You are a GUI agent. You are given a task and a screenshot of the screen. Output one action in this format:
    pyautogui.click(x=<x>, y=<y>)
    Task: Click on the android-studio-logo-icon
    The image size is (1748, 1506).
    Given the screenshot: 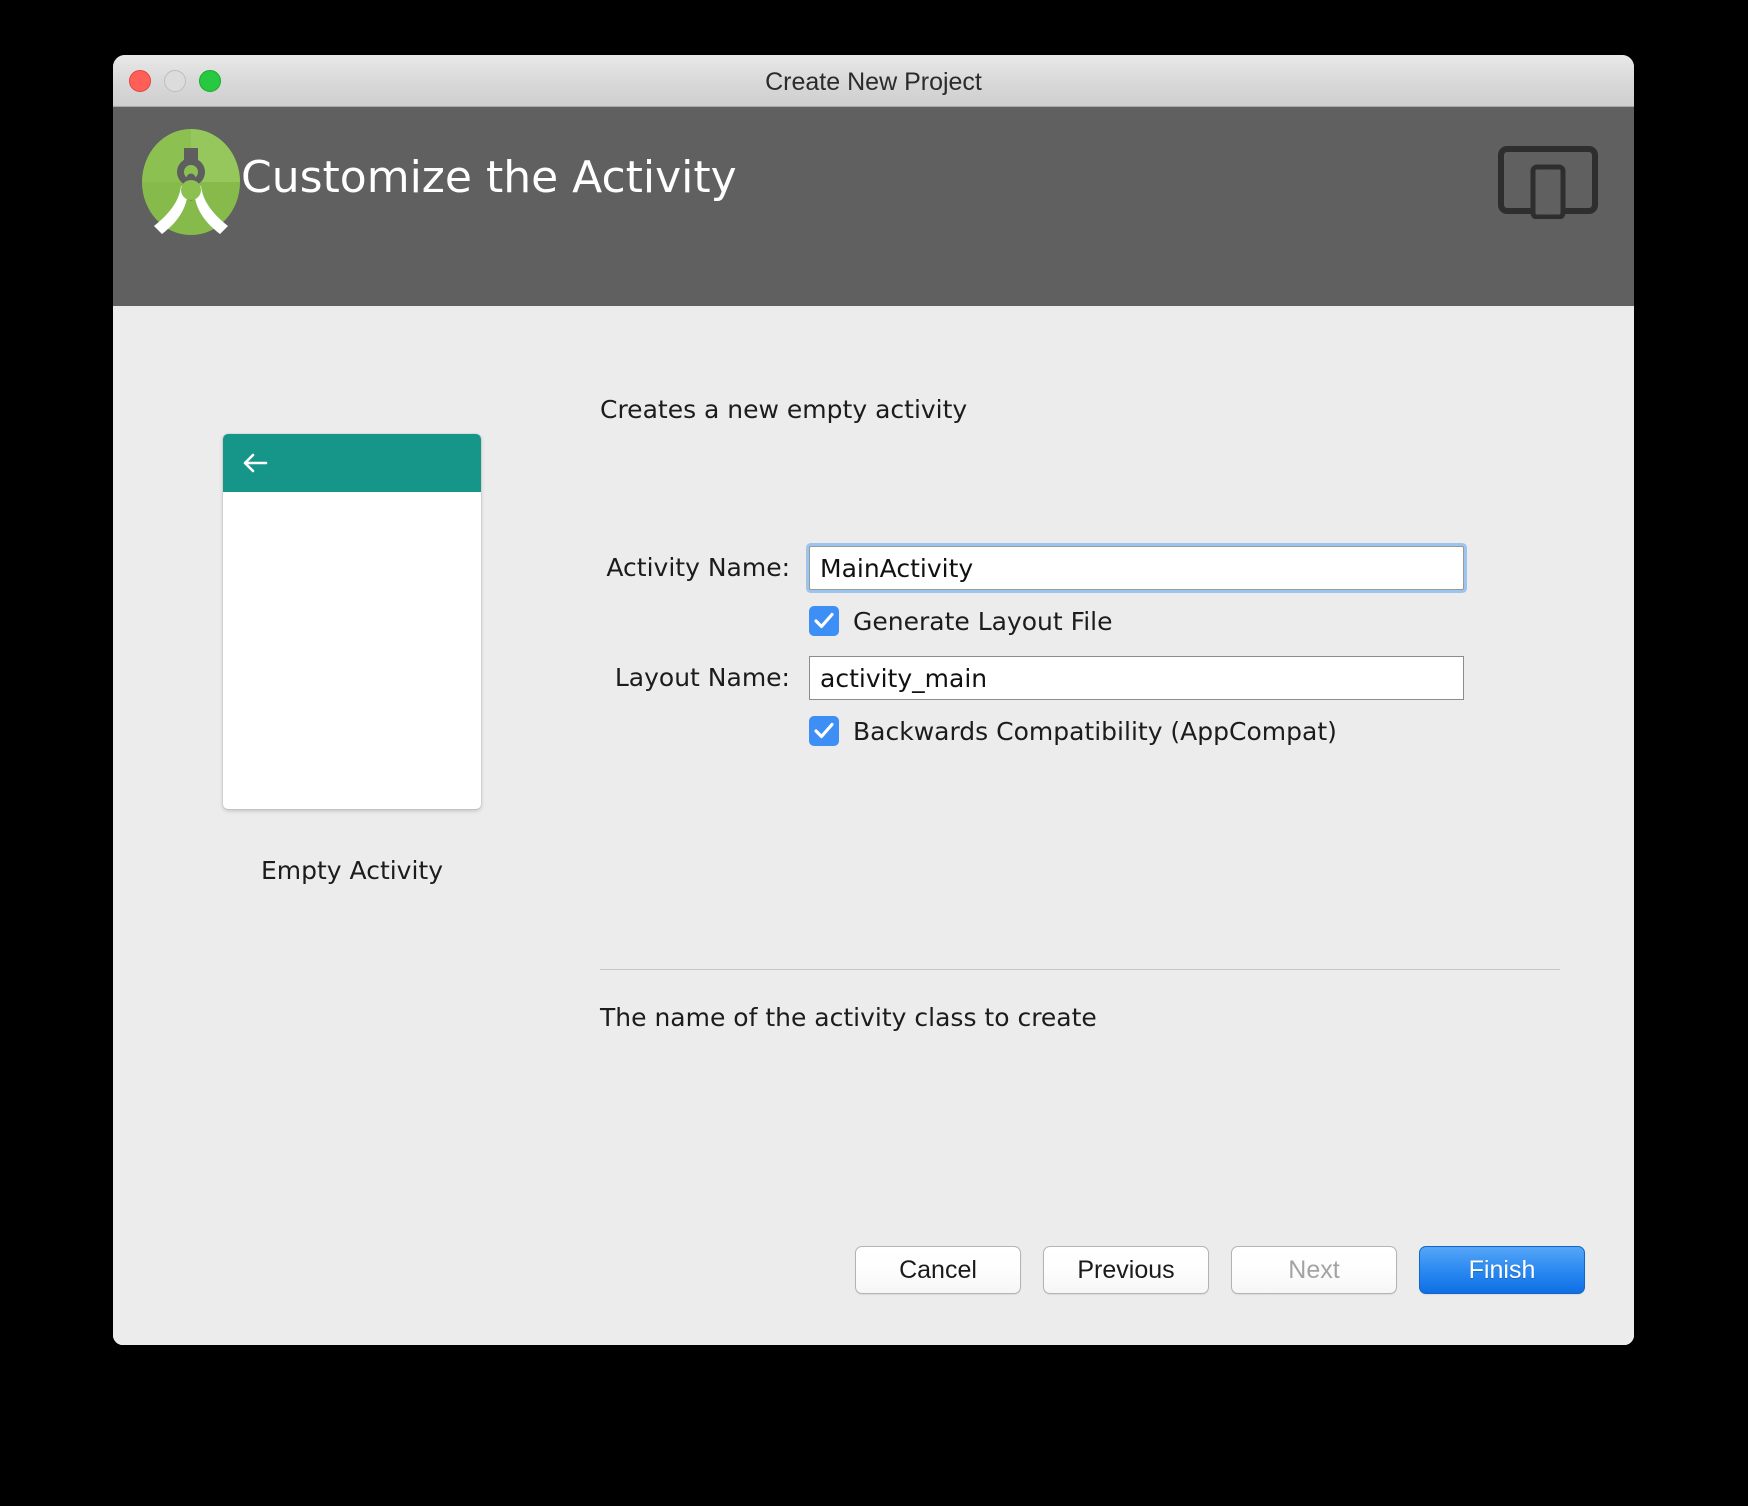 What is the action you would take?
    pyautogui.click(x=191, y=182)
    